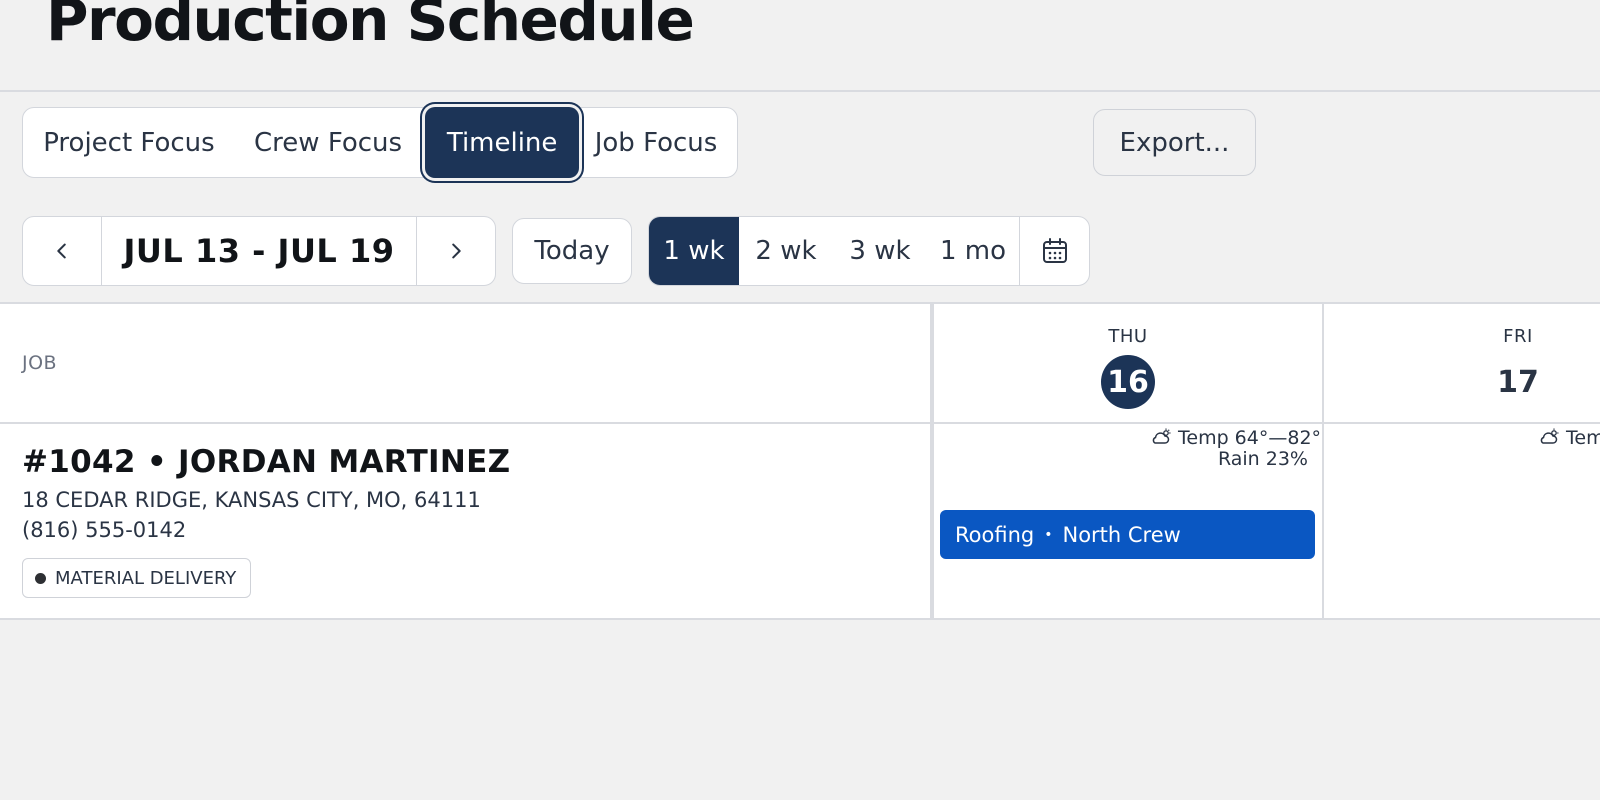  I want to click on day-number: 17, so click(1518, 382).